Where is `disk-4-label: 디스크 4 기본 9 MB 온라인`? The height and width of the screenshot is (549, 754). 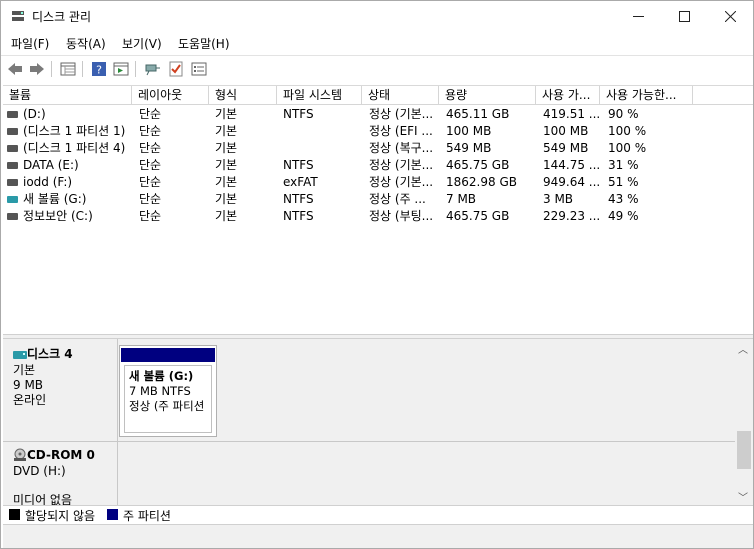
disk-4-label: 디스크 4 기본 9 MB 온라인 is located at coordinates (60, 390).